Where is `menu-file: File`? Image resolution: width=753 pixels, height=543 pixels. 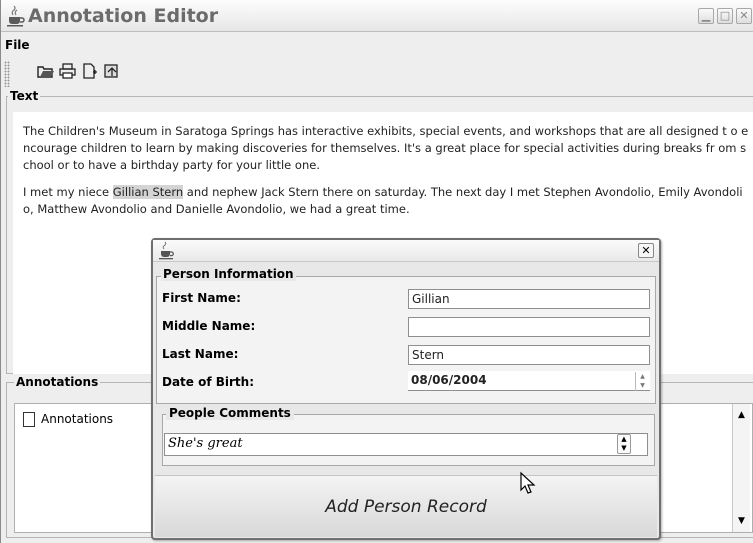 menu-file: File is located at coordinates (17, 45).